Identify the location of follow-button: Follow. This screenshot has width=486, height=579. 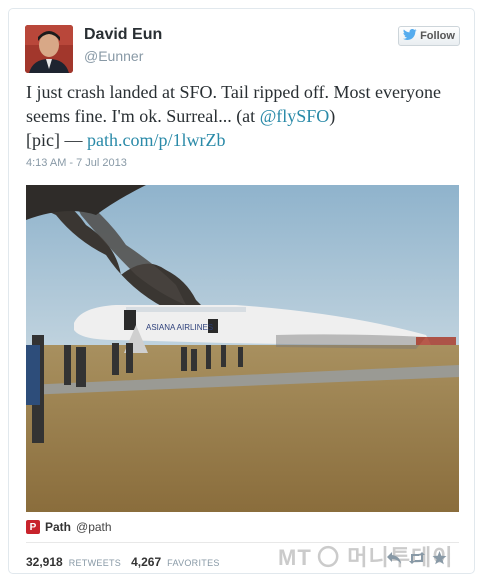
(429, 36).